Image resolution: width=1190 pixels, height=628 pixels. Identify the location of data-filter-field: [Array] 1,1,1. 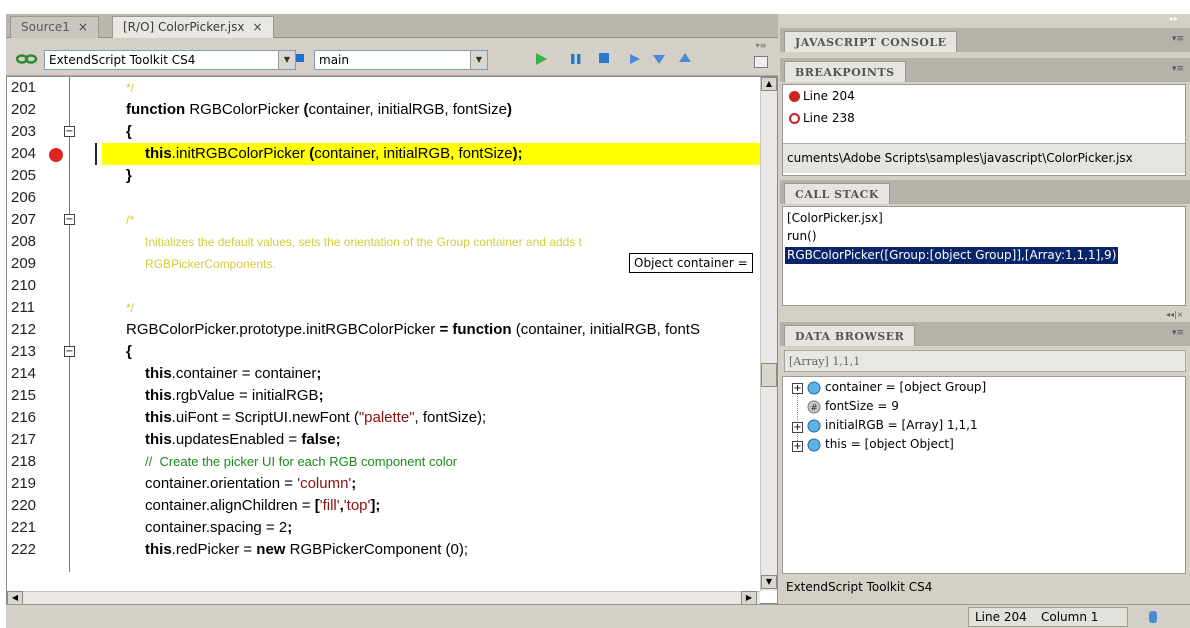
(985, 361).